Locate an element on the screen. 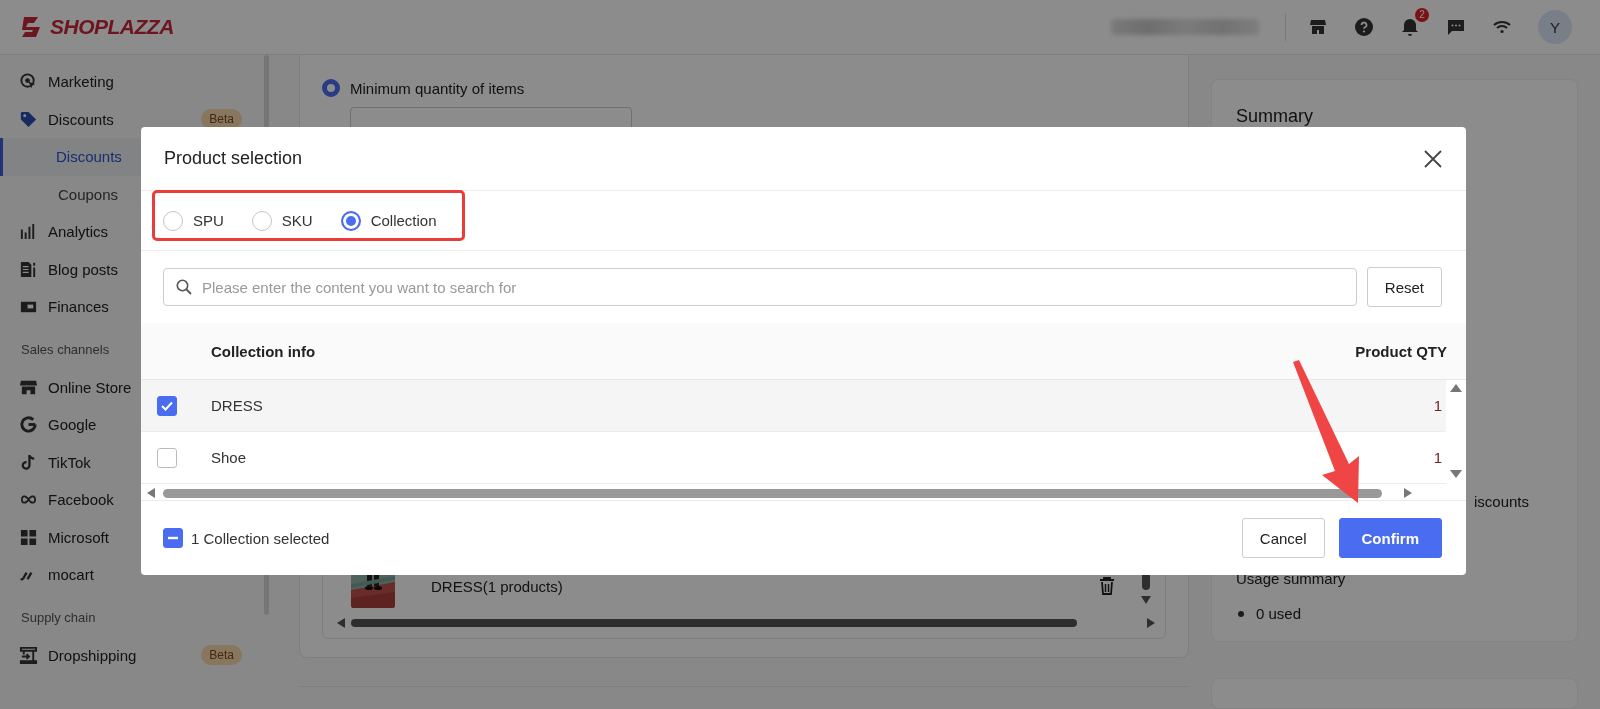  bell-icon is located at coordinates (1410, 27).